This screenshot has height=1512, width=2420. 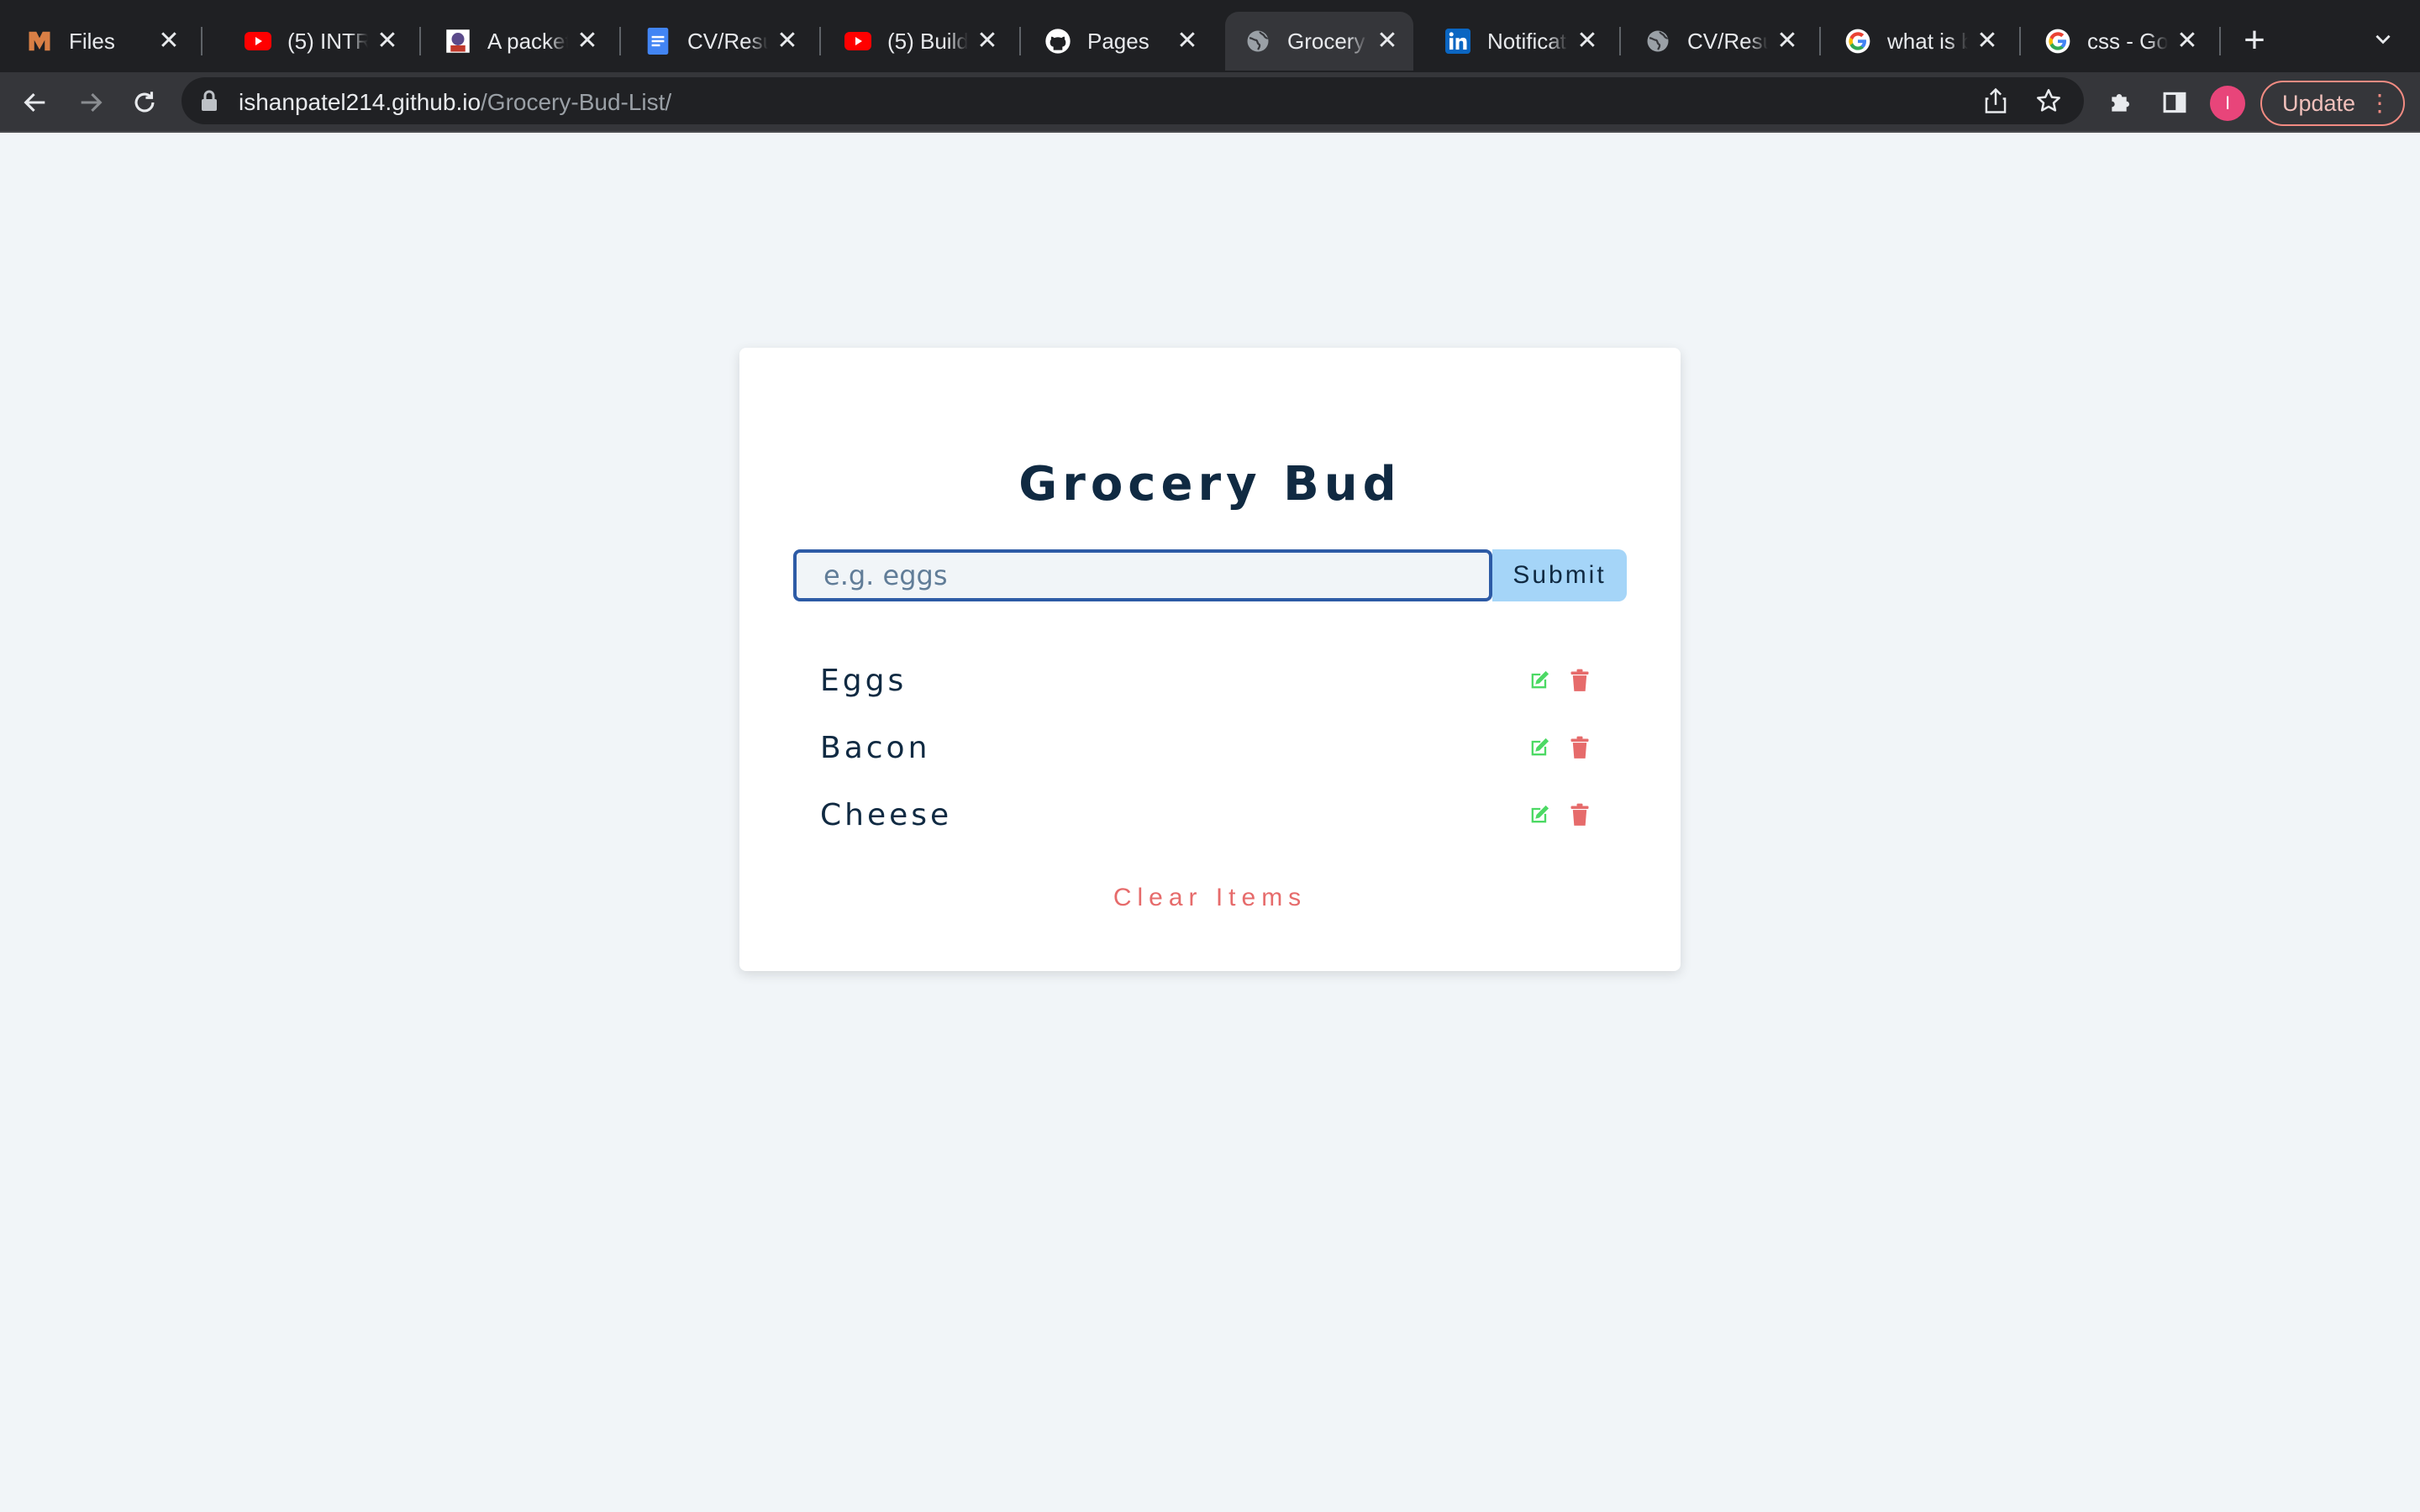 What do you see at coordinates (1927, 41) in the screenshot?
I see `tab-title: what is br` at bounding box center [1927, 41].